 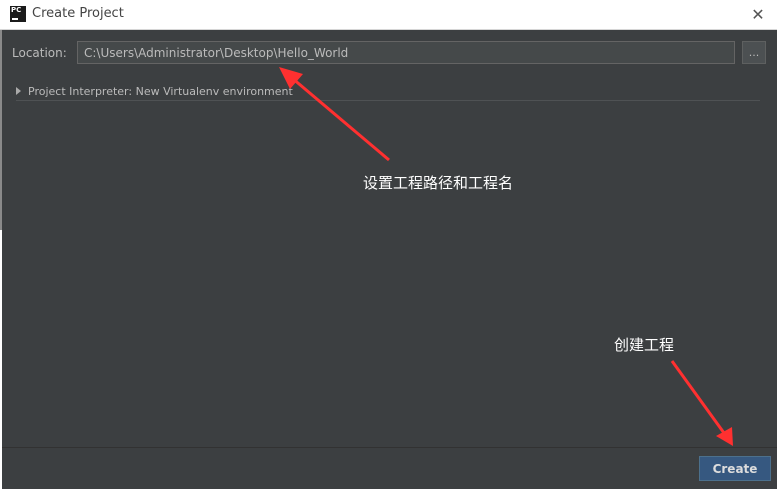 What do you see at coordinates (735, 468) in the screenshot?
I see `create-button: Create` at bounding box center [735, 468].